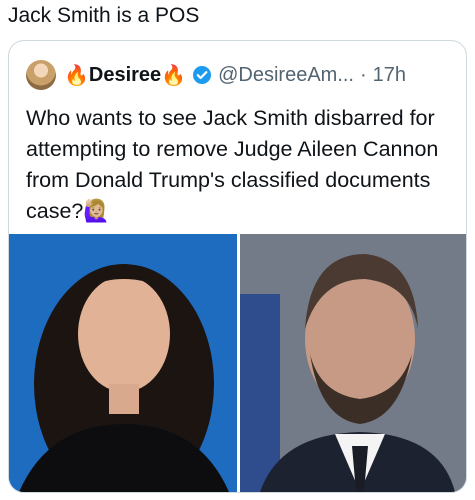  I want to click on quoted-post-header: 🔥 Desiree 🔥 @DesireeAm... · 17h, so click(216, 75).